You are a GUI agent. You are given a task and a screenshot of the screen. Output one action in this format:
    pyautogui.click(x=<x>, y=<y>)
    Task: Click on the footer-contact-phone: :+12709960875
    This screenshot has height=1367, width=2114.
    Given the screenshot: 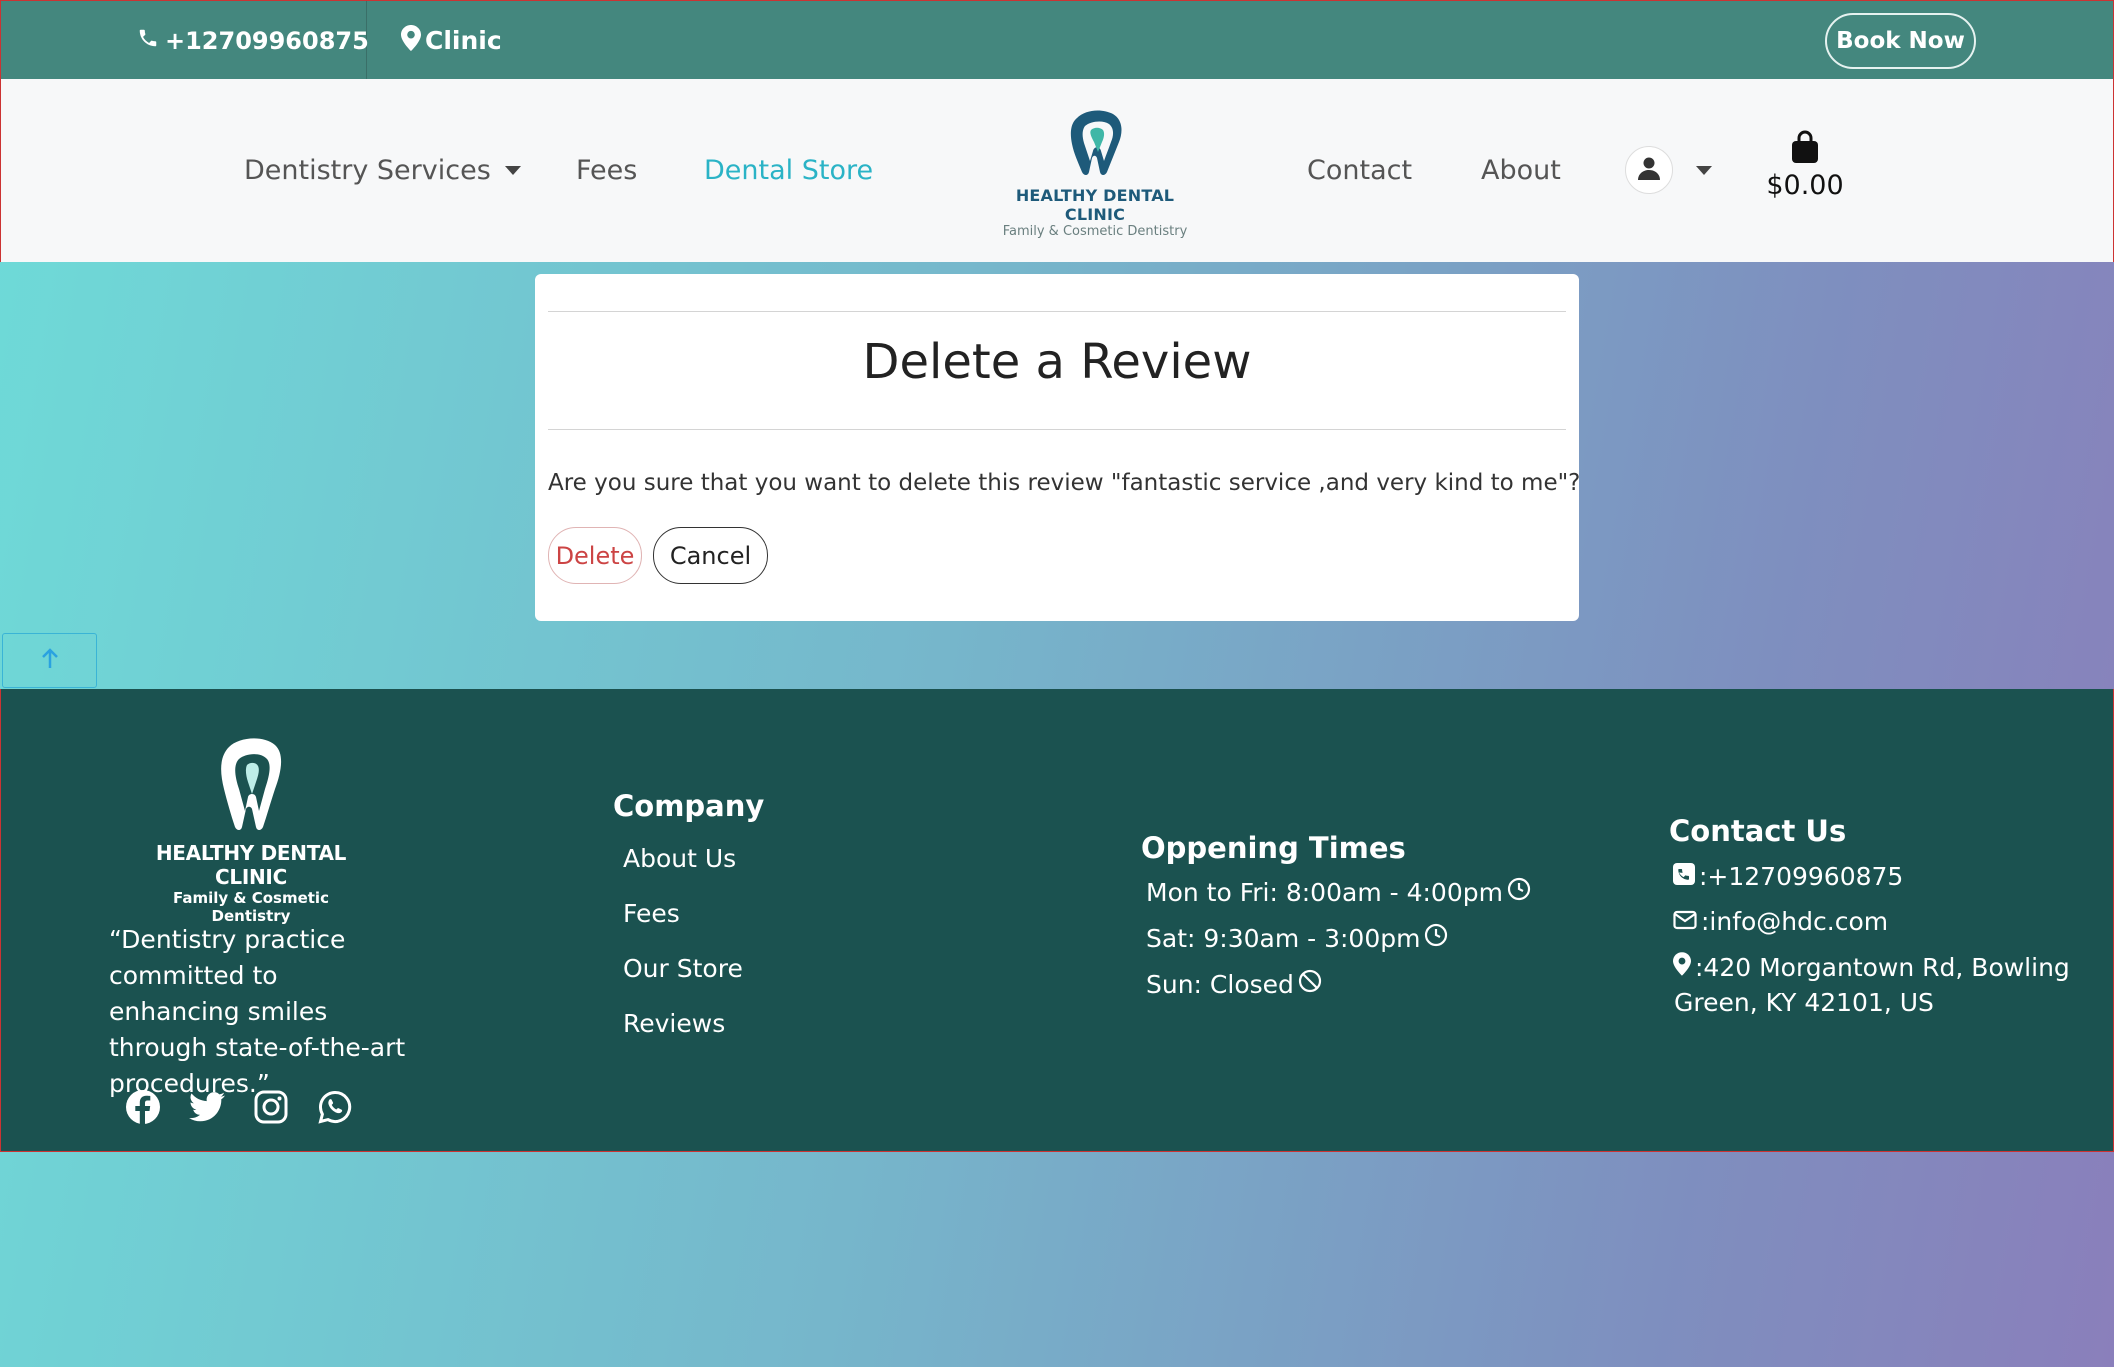 What is the action you would take?
    pyautogui.click(x=1788, y=876)
    